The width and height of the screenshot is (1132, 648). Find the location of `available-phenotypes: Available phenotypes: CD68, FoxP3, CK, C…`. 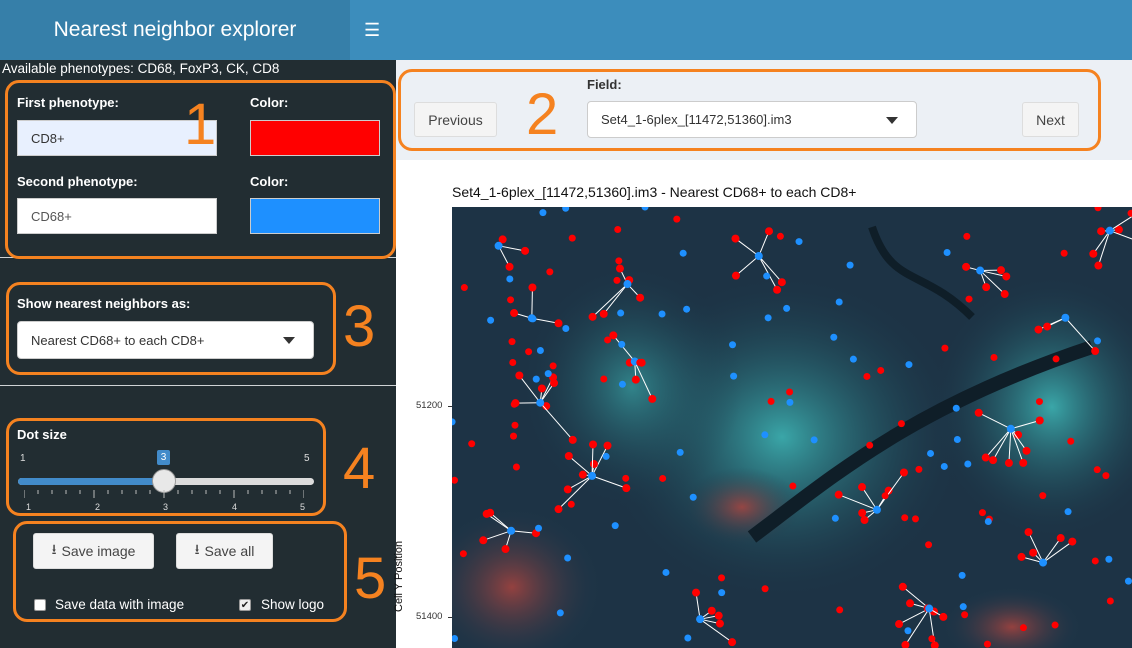

available-phenotypes: Available phenotypes: CD68, FoxP3, CK, C… is located at coordinates (141, 68).